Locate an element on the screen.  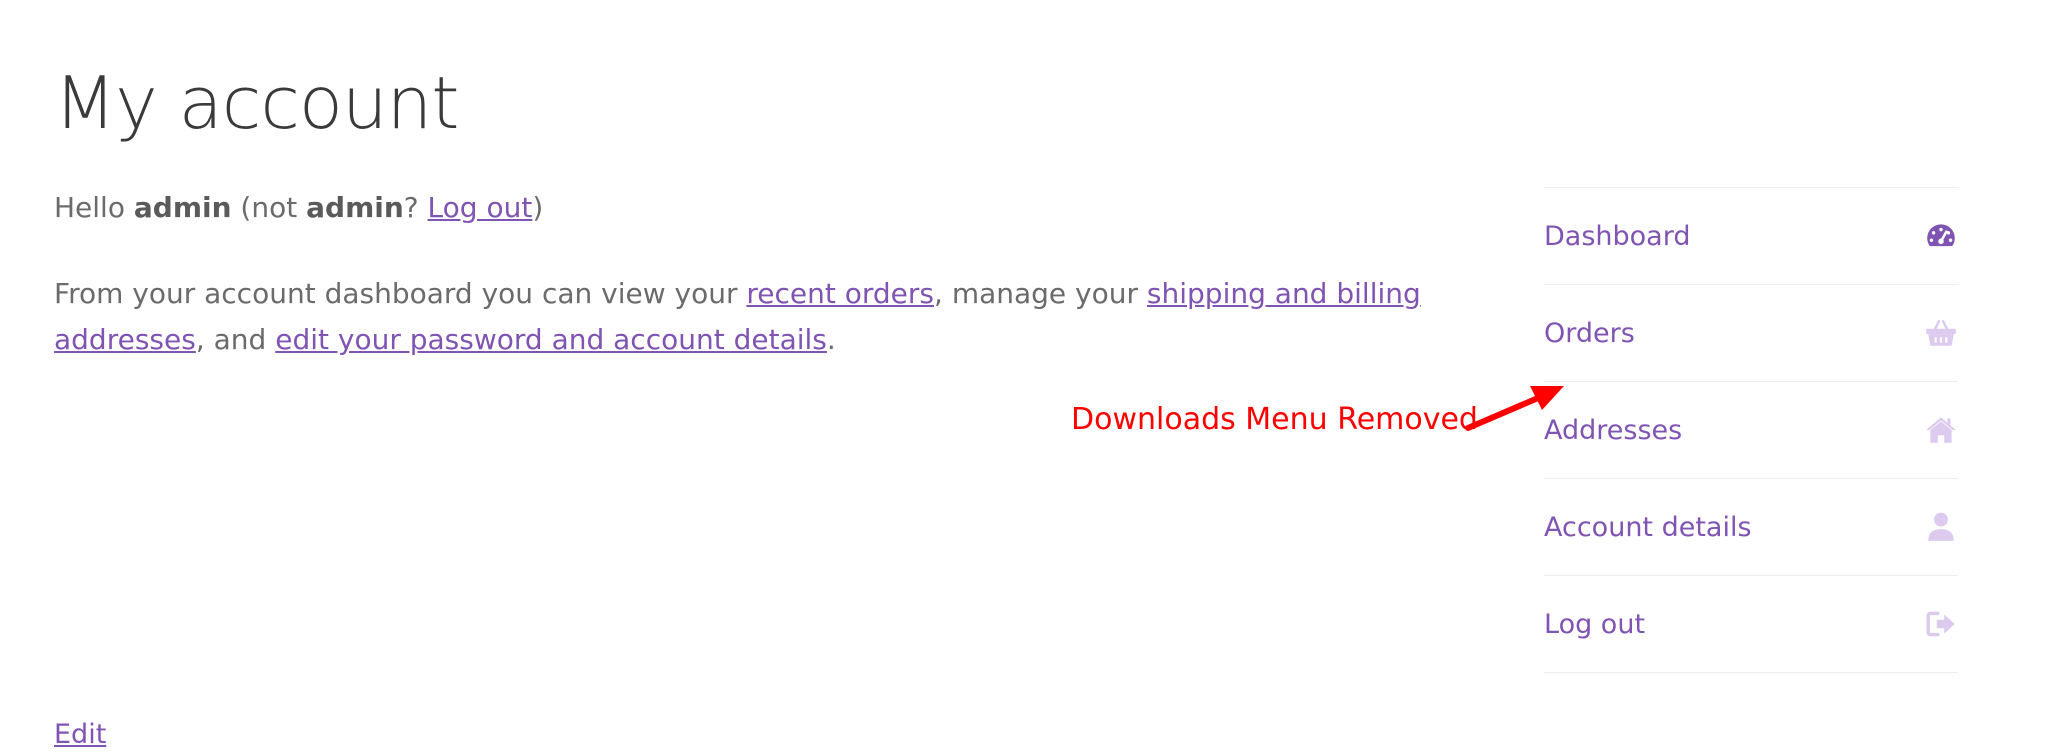
nav-item-logout: Log out is located at coordinates (1751, 624).